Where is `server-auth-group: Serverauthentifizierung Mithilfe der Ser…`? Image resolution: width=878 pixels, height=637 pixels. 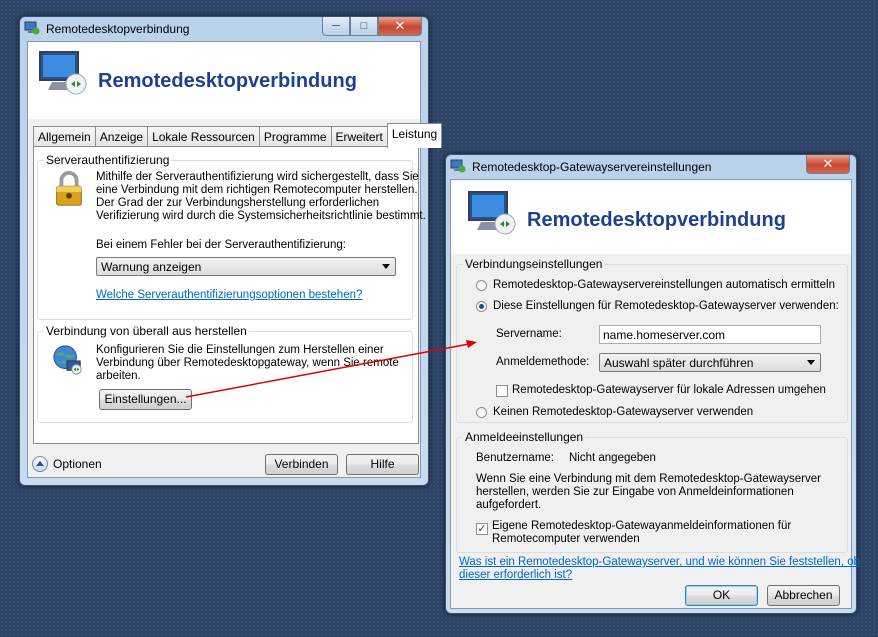 server-auth-group: Serverauthentifizierung Mithilfe der Ser… is located at coordinates (231, 236).